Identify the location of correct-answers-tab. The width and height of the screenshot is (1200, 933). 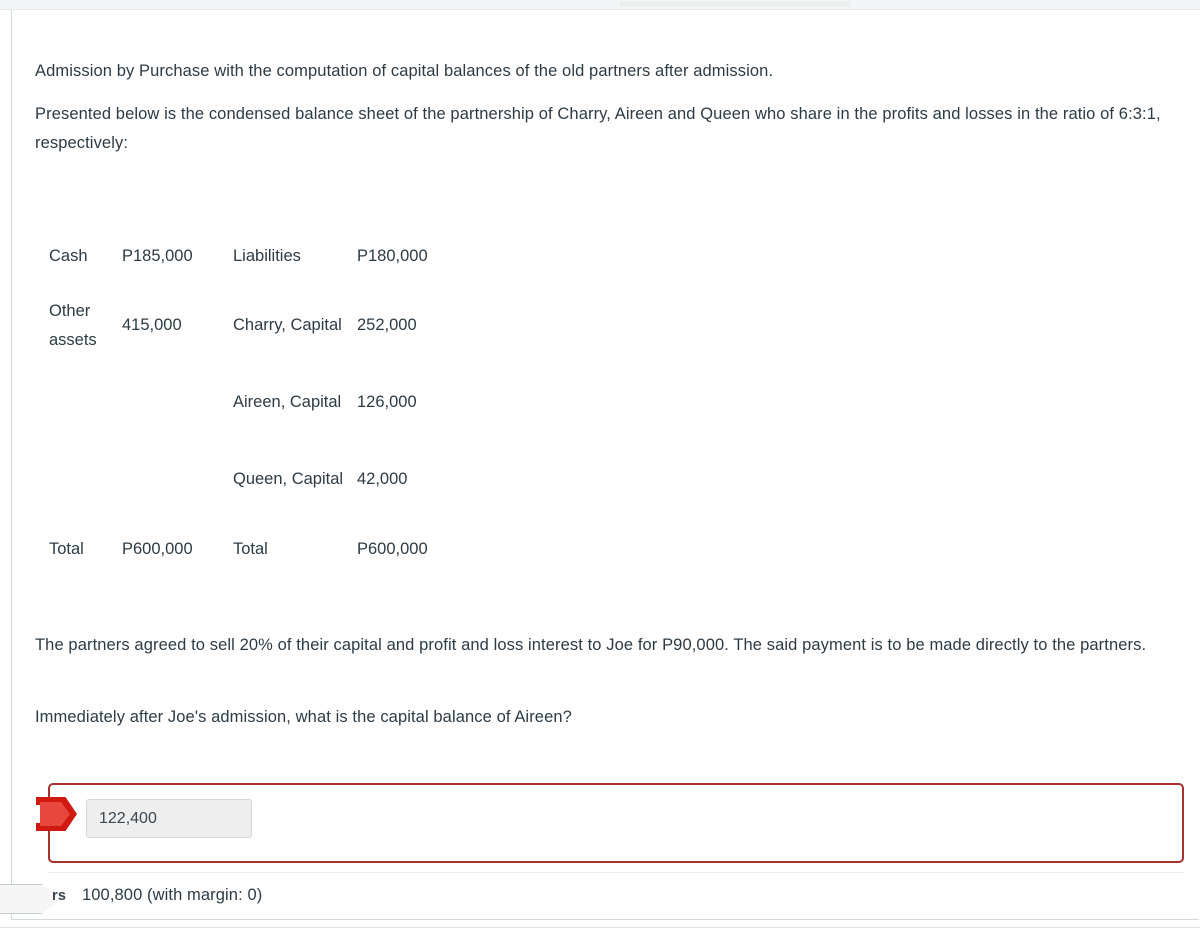
(30, 899).